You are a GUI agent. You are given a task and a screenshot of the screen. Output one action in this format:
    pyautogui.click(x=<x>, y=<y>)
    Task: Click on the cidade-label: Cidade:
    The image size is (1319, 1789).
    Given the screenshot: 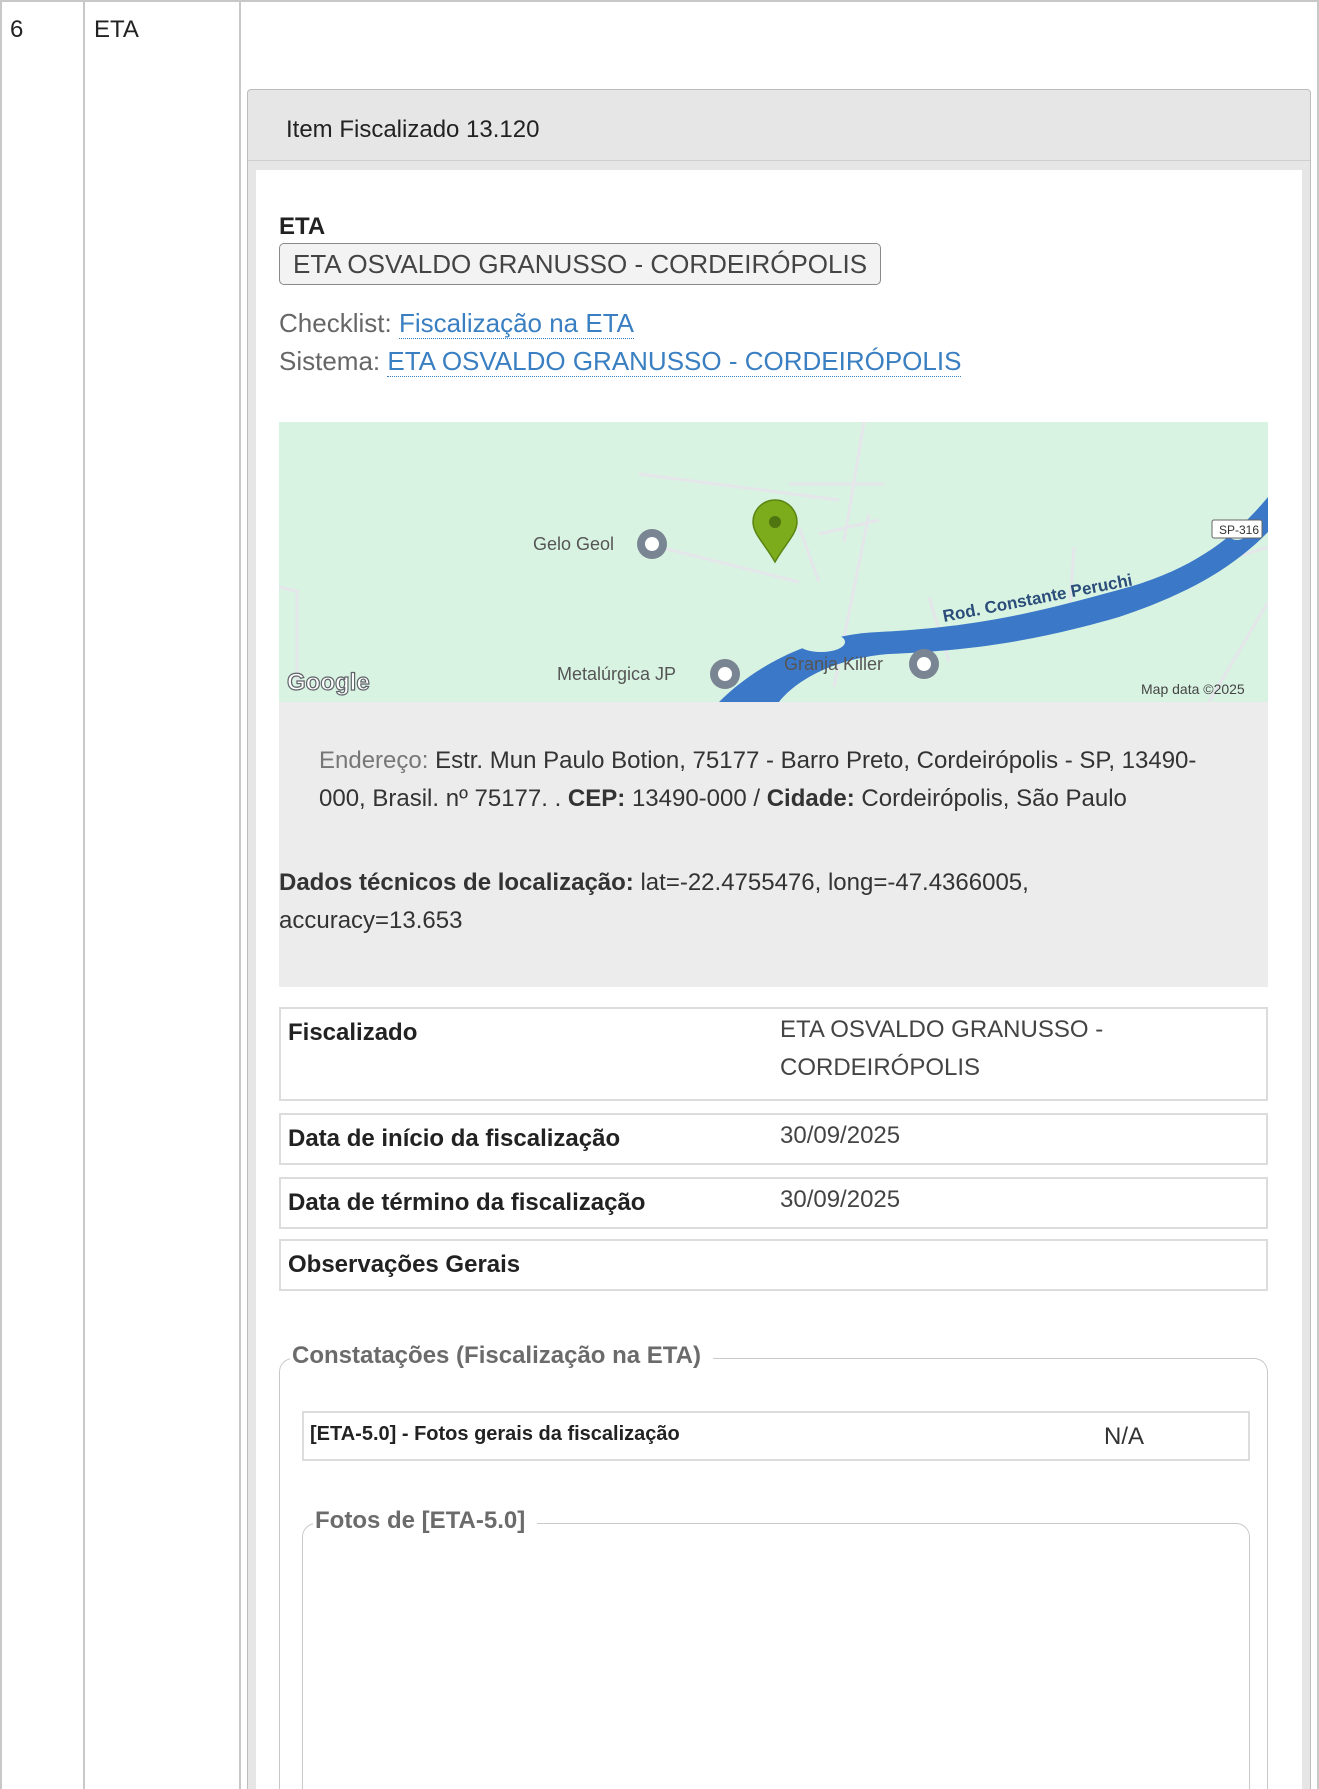 What is the action you would take?
    pyautogui.click(x=810, y=798)
    